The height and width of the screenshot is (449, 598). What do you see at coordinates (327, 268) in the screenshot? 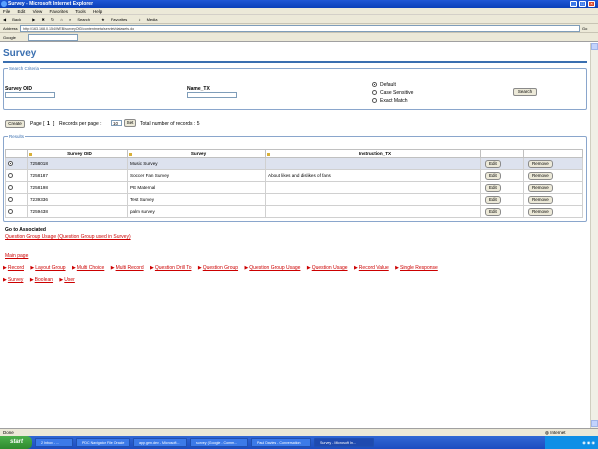
I see `nav-link-question-usage: ▶Question Usage` at bounding box center [327, 268].